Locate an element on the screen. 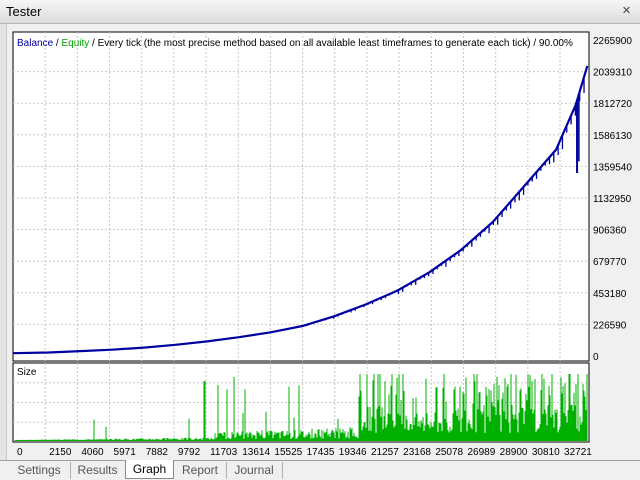  y-tick-label: 679770 is located at coordinates (610, 262).